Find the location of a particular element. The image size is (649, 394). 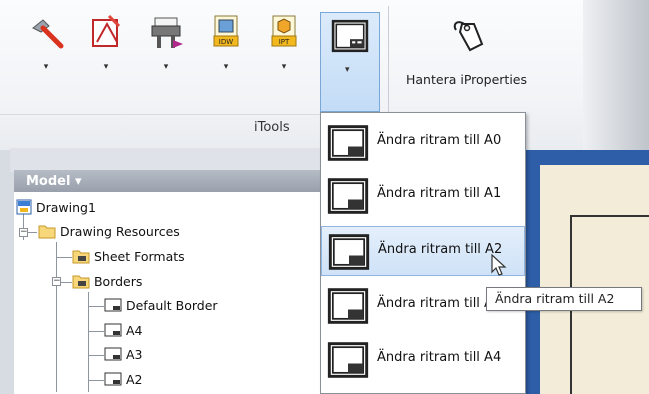

tree-item-label: Borders is located at coordinates (118, 281).